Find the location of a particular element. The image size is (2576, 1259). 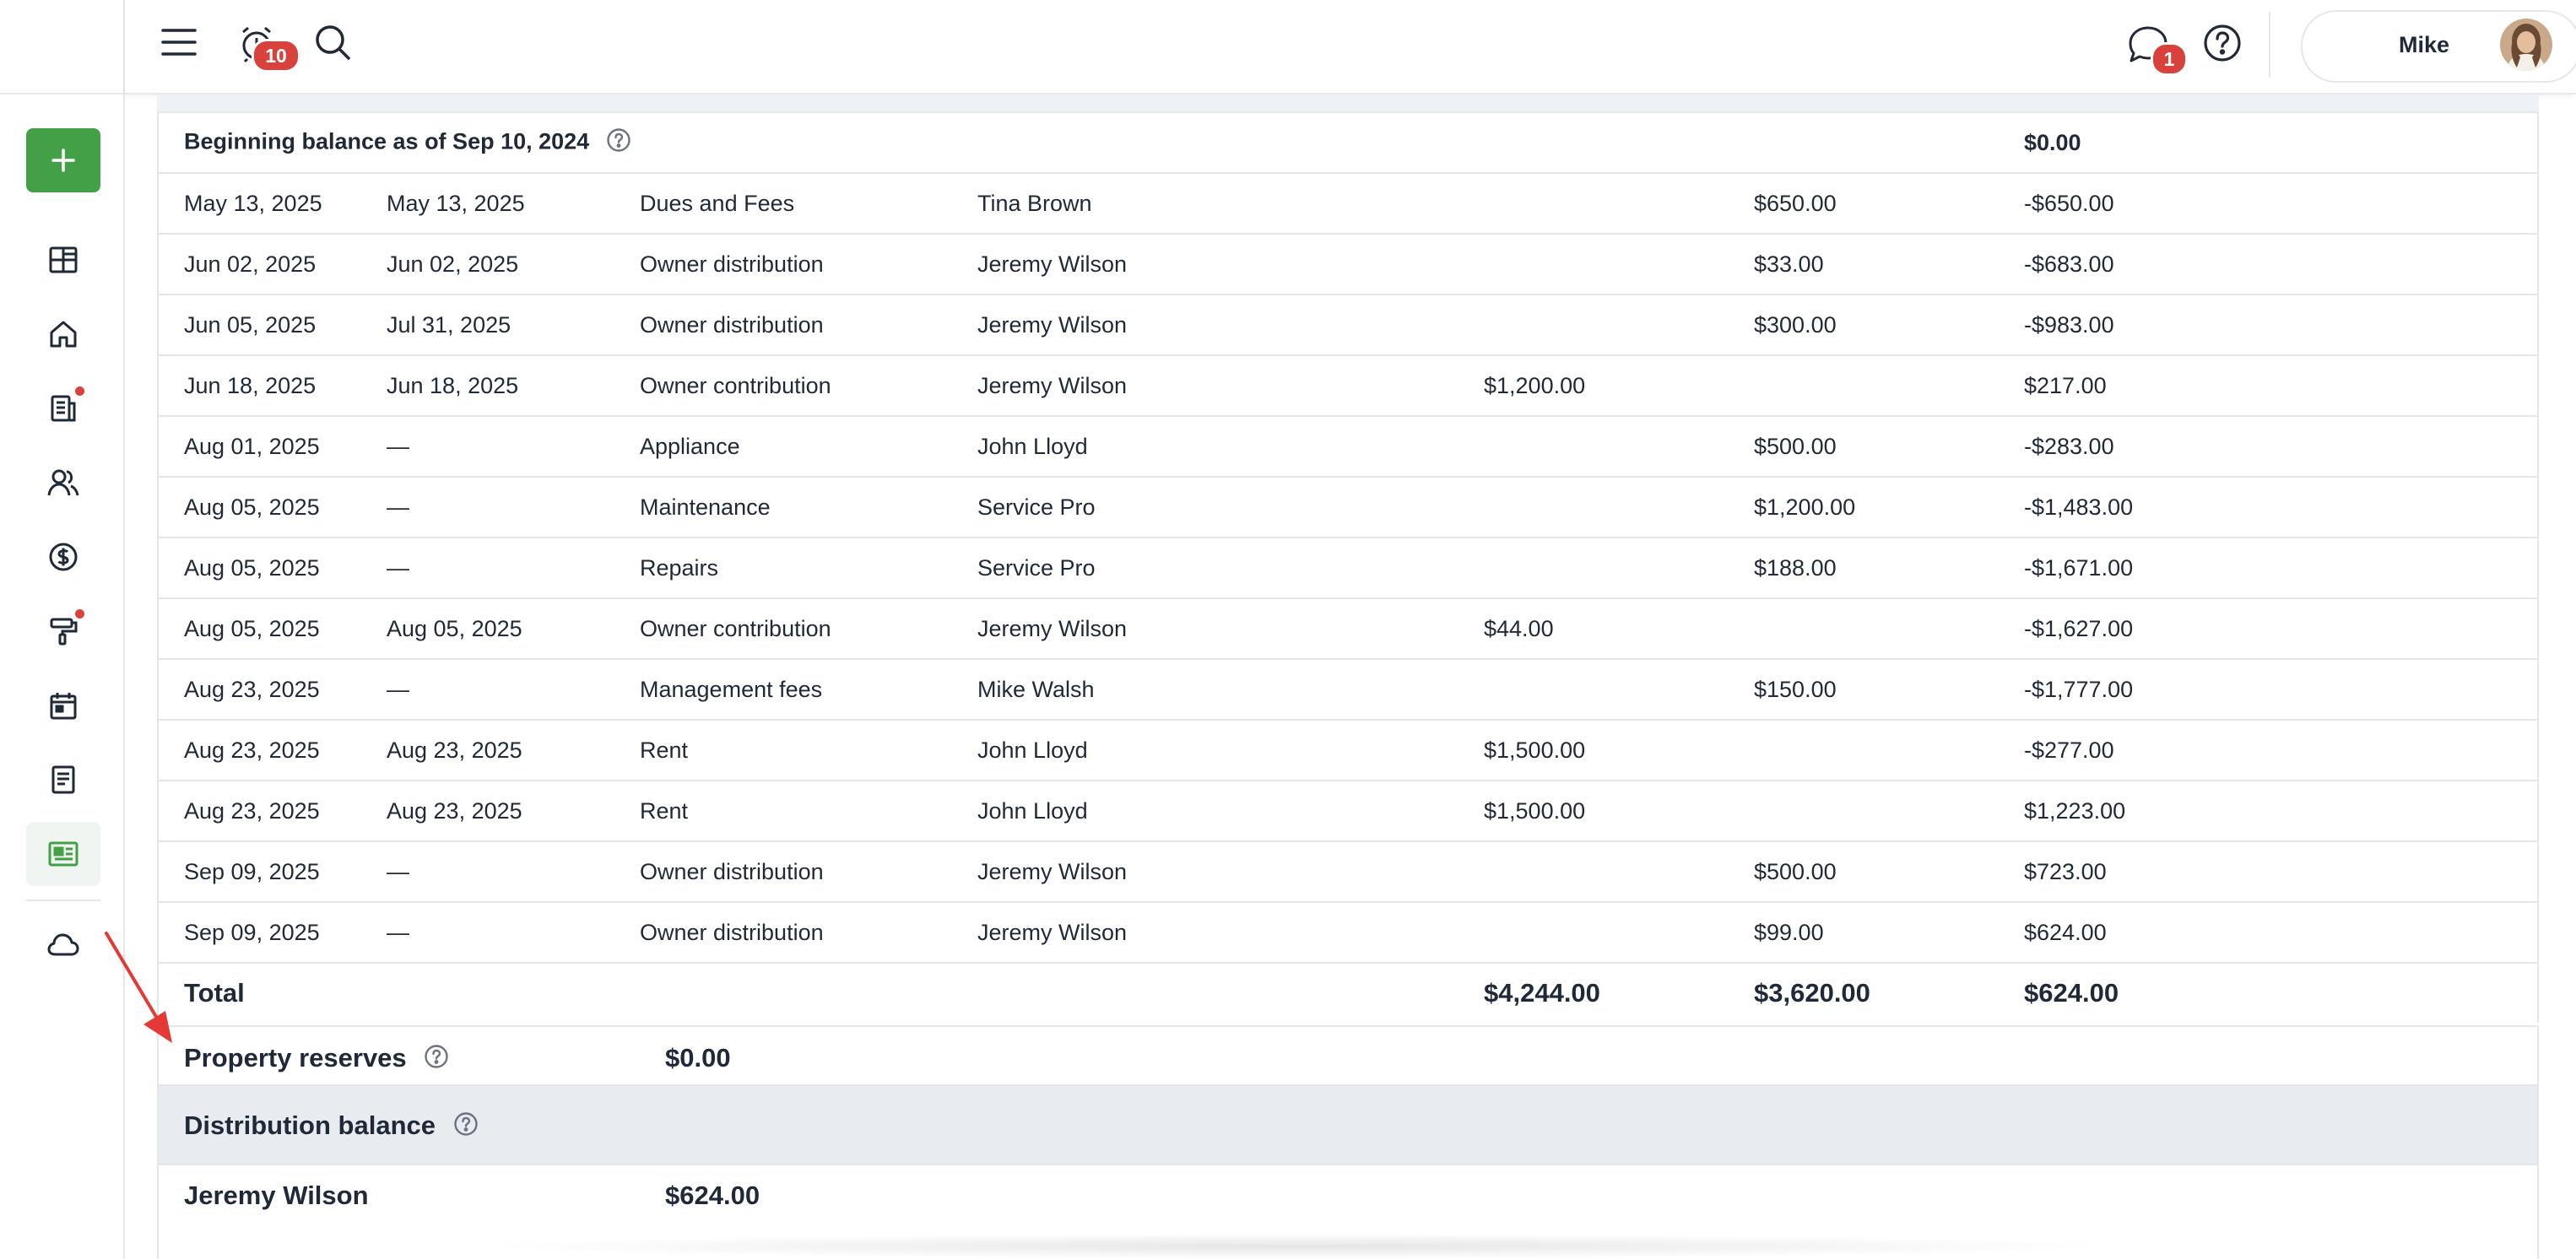

date-cell: Jun 02, 2025 is located at coordinates (272, 263).